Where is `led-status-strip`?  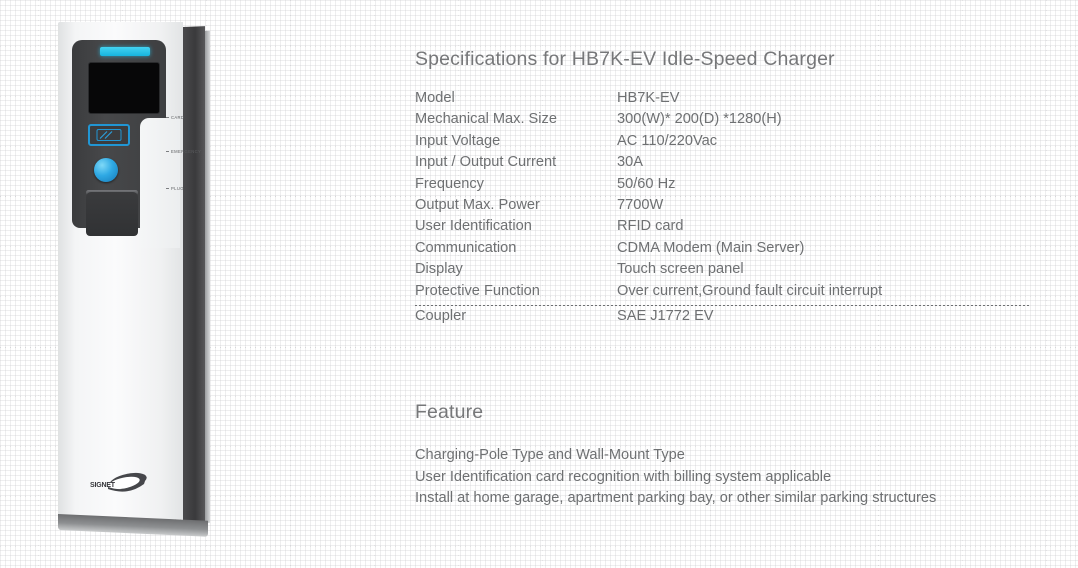 led-status-strip is located at coordinates (125, 51).